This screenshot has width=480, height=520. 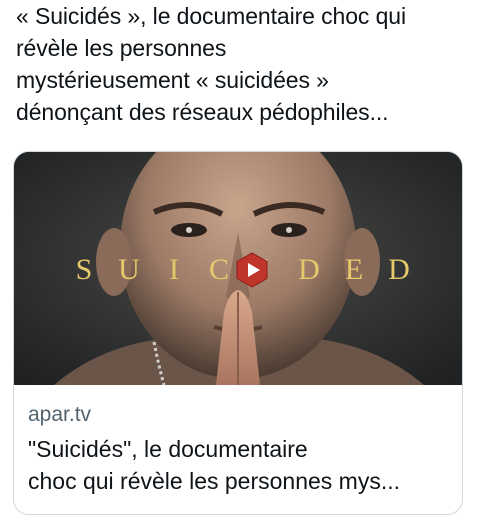 I want to click on overlay-title-letter: C, so click(x=219, y=269).